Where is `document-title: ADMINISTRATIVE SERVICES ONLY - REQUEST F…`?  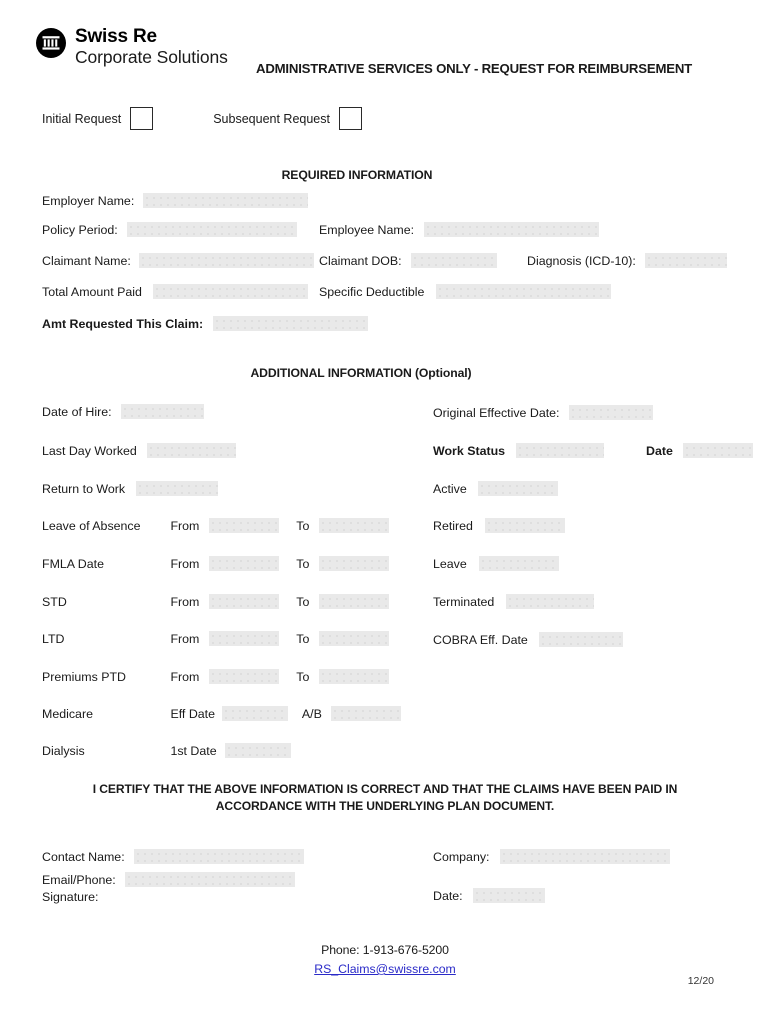
document-title: ADMINISTRATIVE SERVICES ONLY - REQUEST F… is located at coordinates (474, 68).